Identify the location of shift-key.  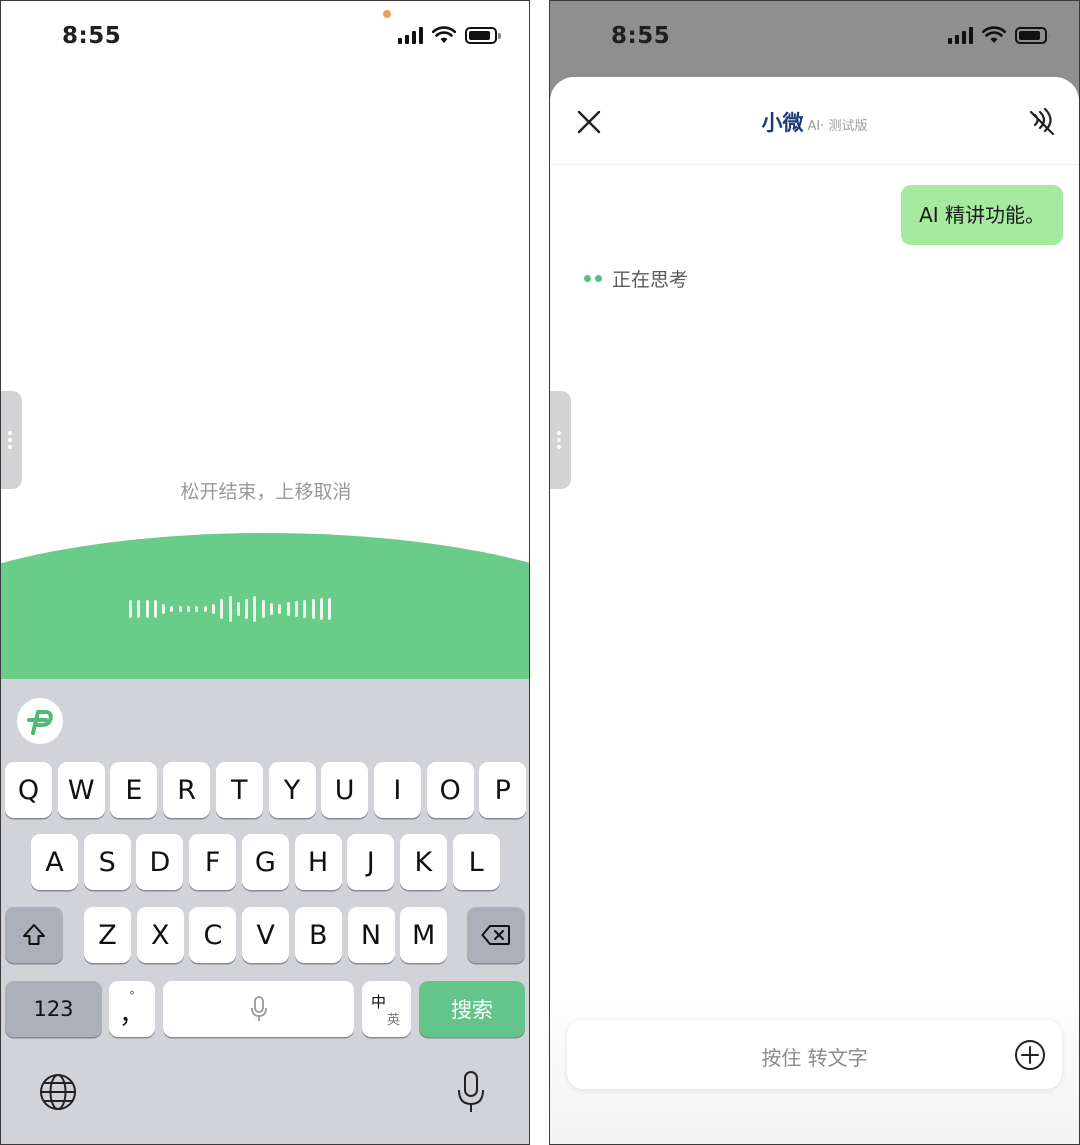
(34, 935).